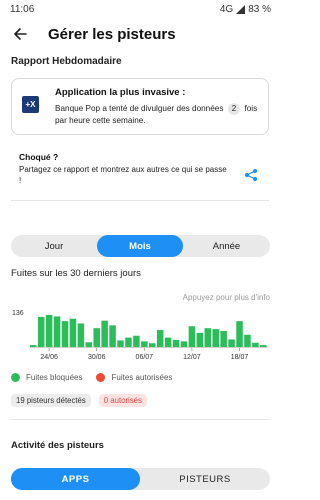  I want to click on tracker-badges: 19 pisteurs détectés 0 autorisés, so click(79, 400).